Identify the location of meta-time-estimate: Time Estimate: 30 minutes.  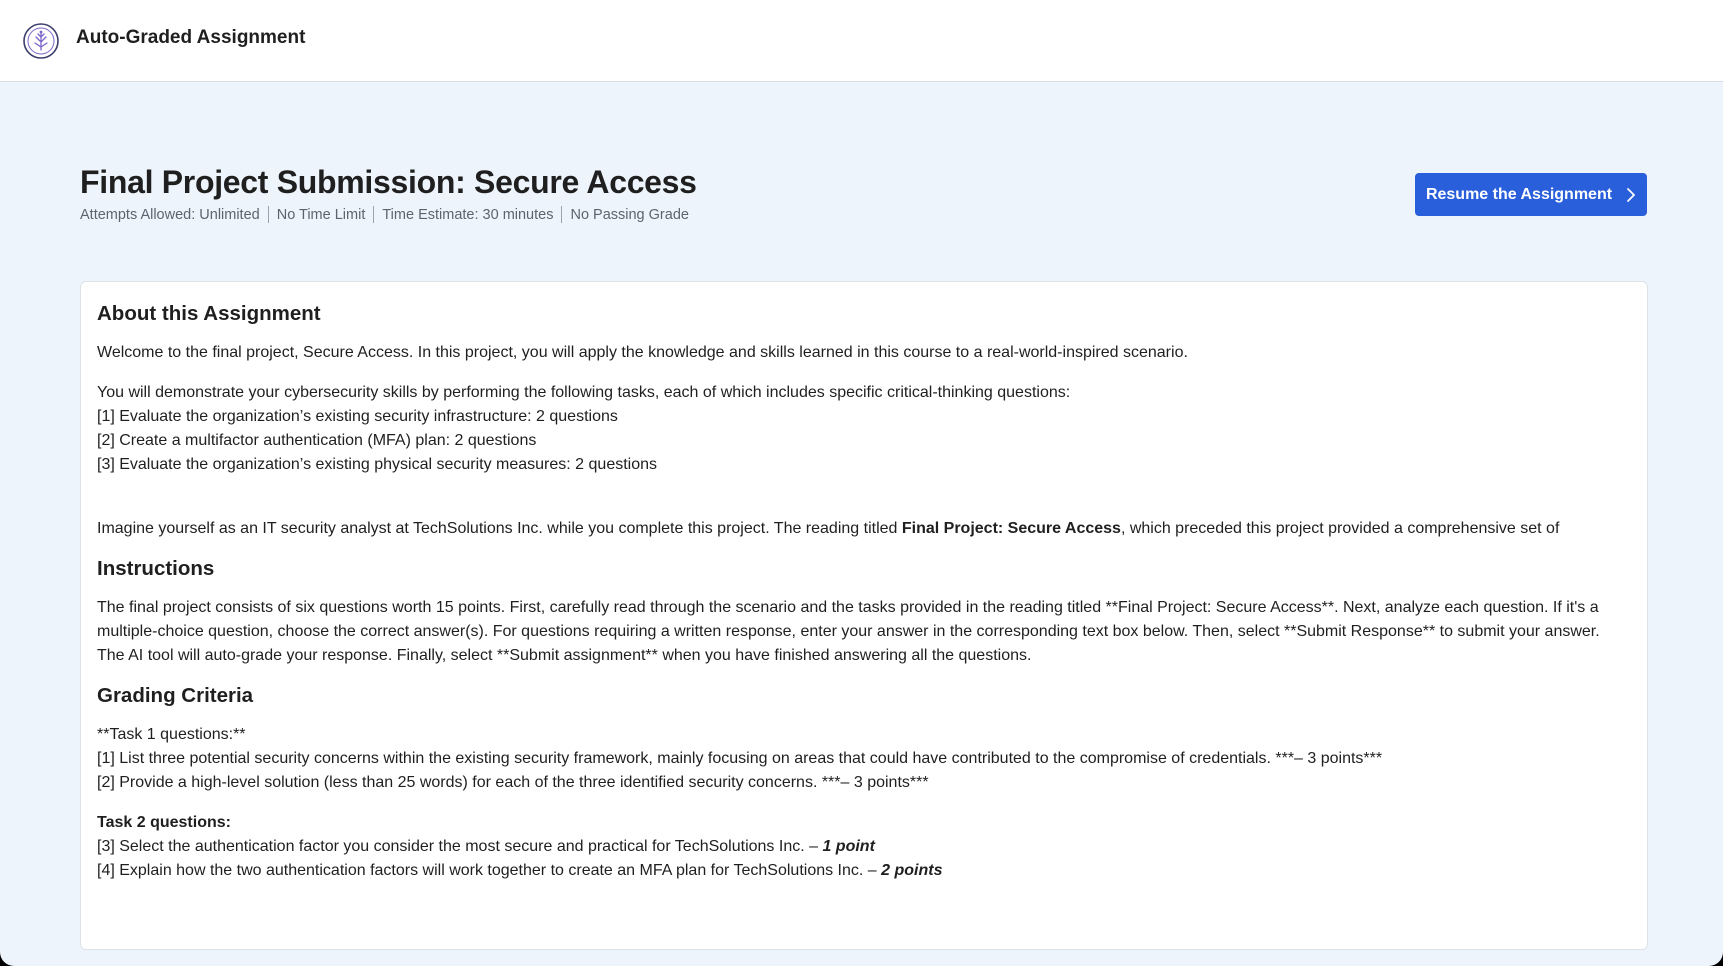
(468, 214).